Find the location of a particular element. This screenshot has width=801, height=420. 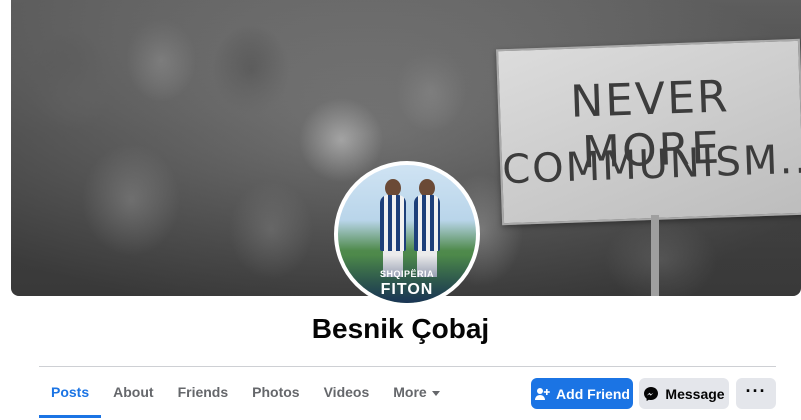

avatar-frame-text: SHQIPËRIA is located at coordinates (406, 274).